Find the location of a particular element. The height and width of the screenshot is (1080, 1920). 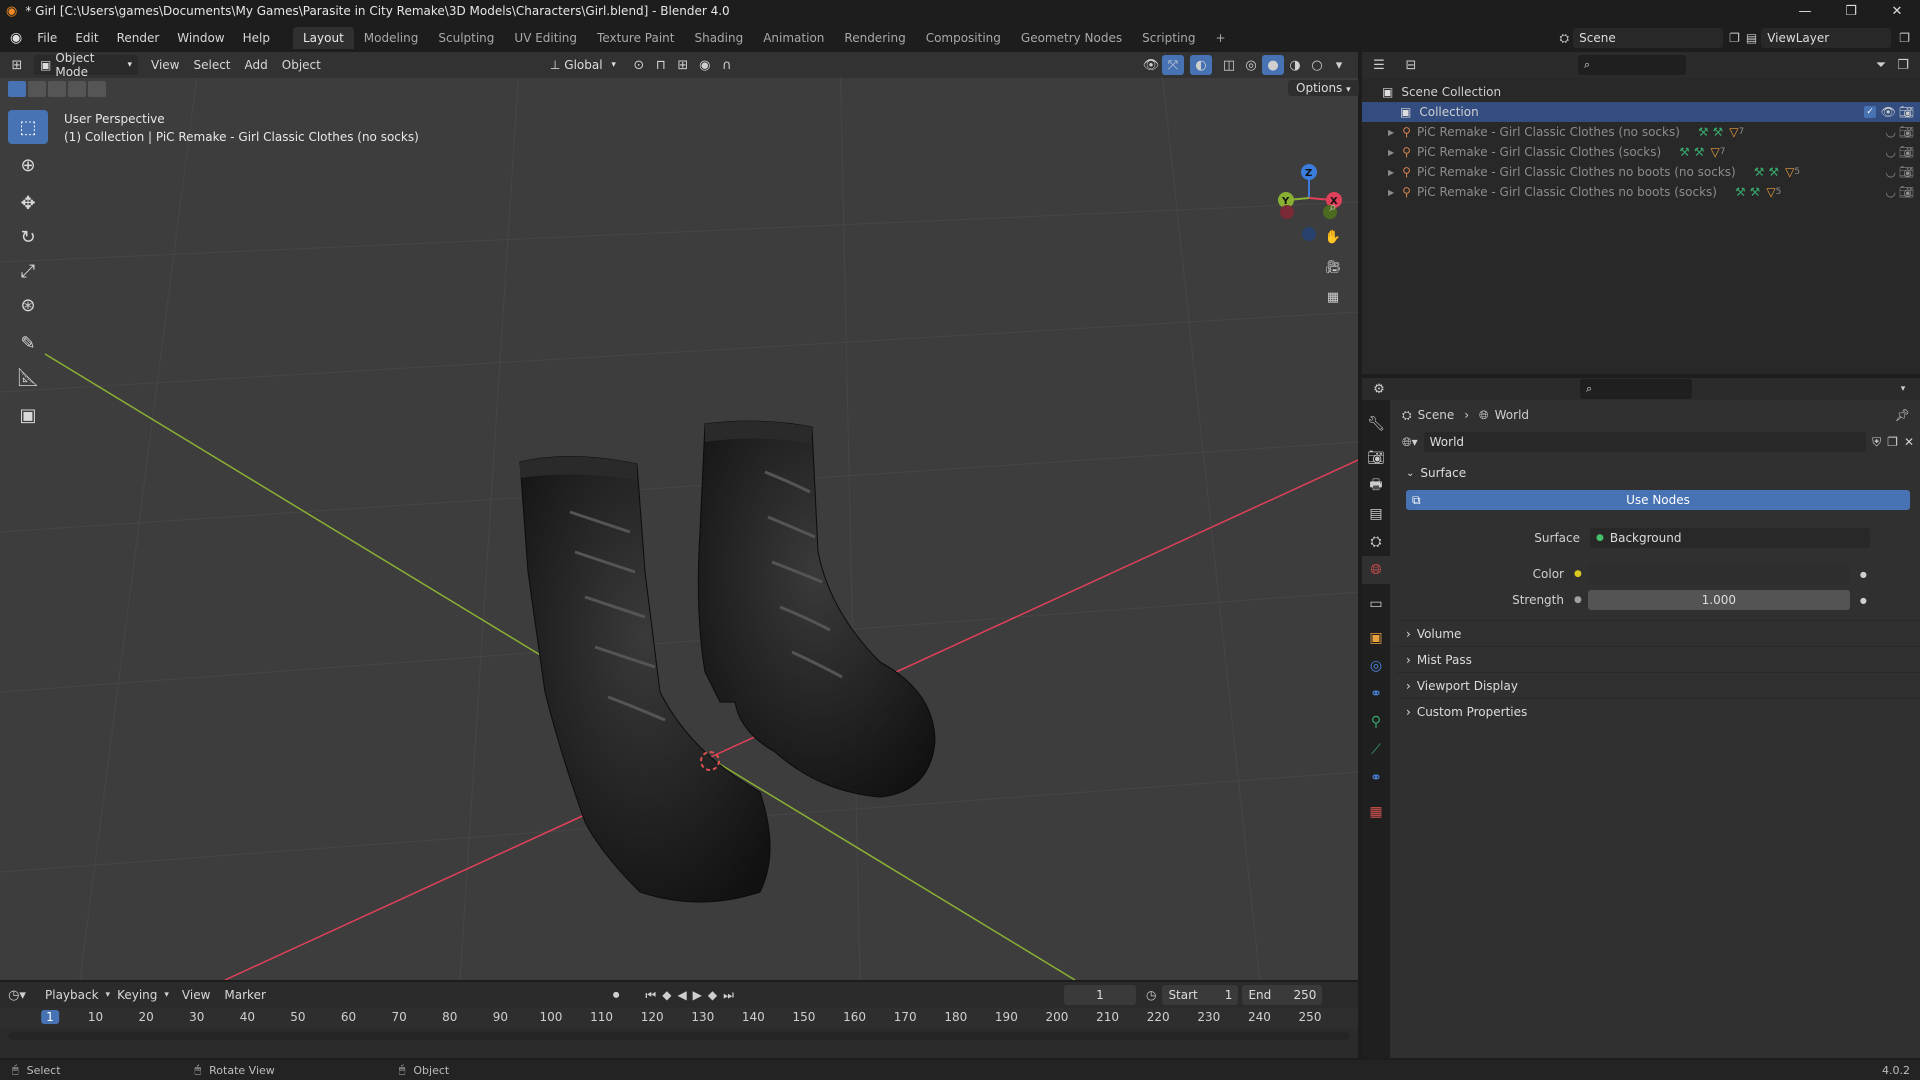

add-workspace-button: + is located at coordinates (1221, 38).